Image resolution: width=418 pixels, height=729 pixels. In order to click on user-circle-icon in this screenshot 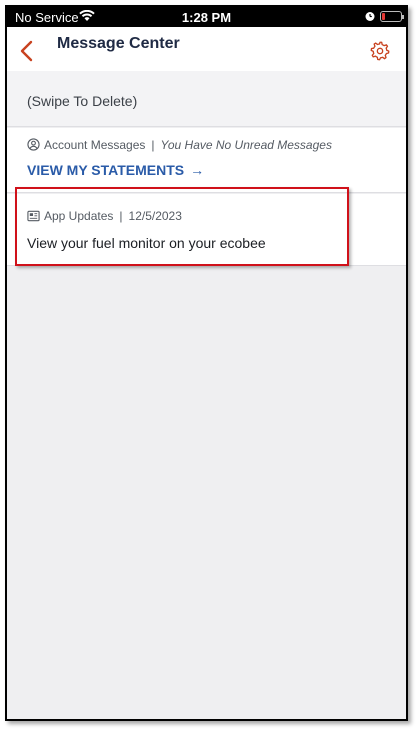, I will do `click(33, 144)`.